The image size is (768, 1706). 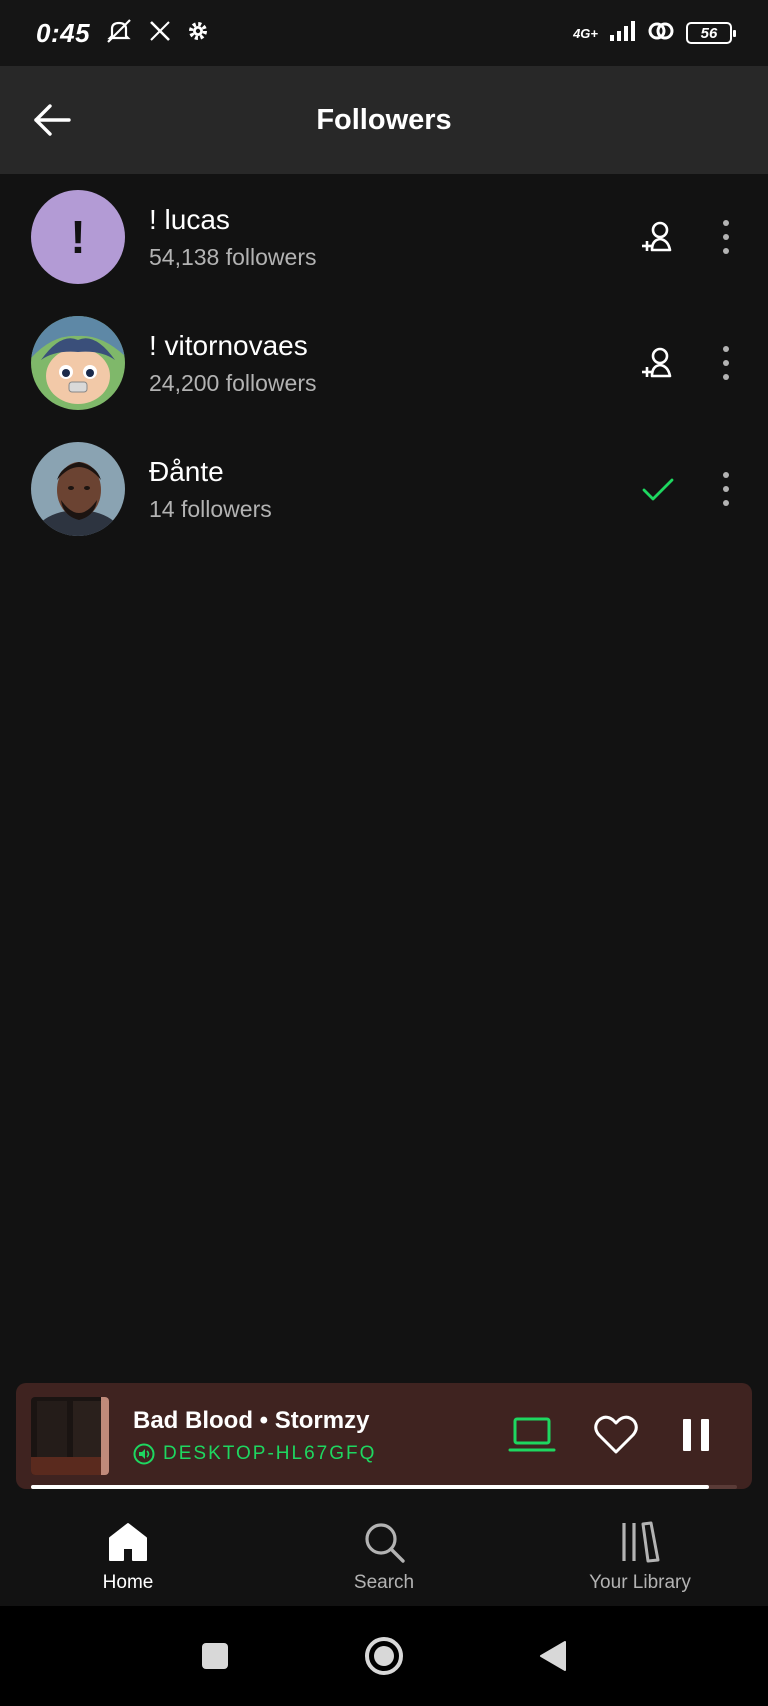 I want to click on row-text: ! lucas 54,138 followers, so click(x=233, y=237).